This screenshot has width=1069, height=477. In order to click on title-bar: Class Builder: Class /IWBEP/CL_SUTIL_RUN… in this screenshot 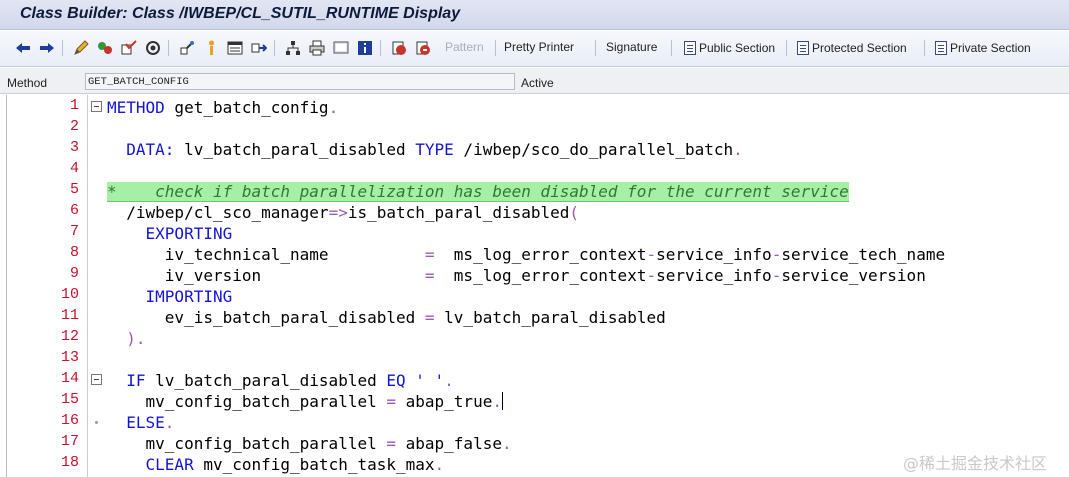, I will do `click(534, 15)`.